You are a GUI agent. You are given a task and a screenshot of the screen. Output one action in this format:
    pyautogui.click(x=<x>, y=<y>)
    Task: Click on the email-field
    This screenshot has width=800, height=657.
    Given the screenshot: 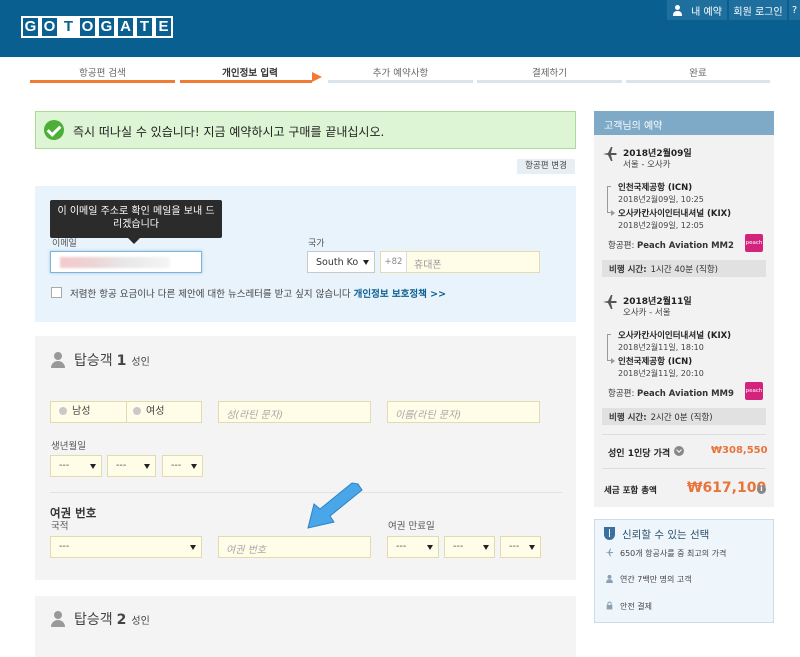 What is the action you would take?
    pyautogui.click(x=126, y=262)
    